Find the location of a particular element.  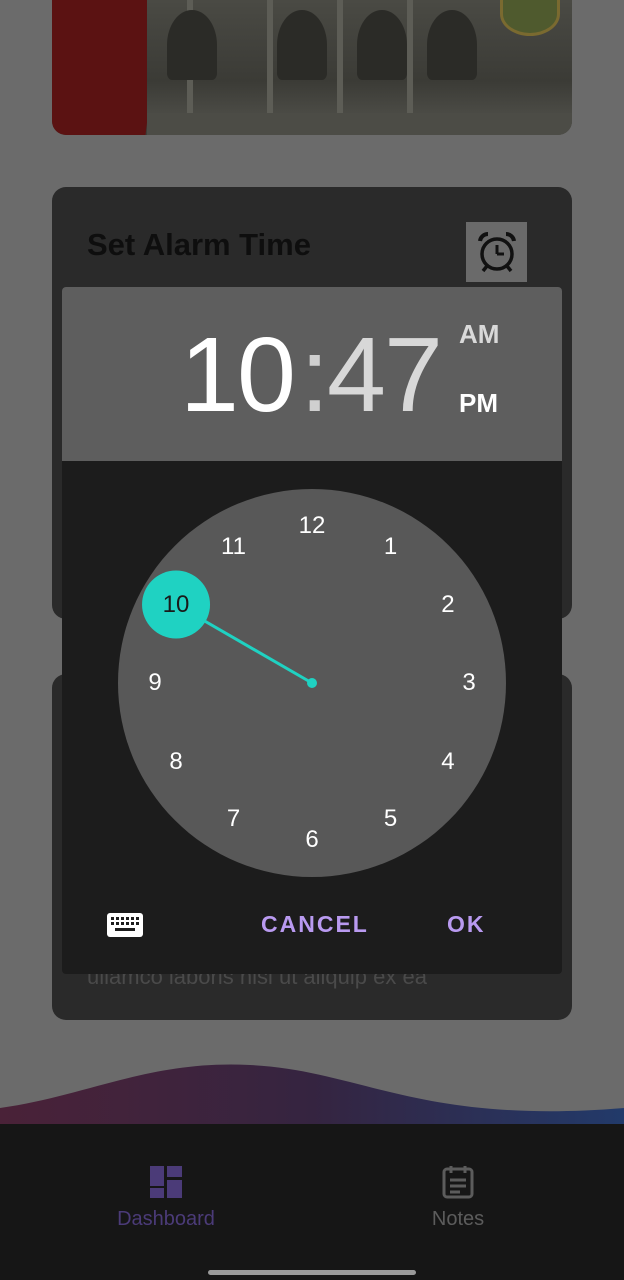

nav-item-notes: Notes is located at coordinates (458, 1197).